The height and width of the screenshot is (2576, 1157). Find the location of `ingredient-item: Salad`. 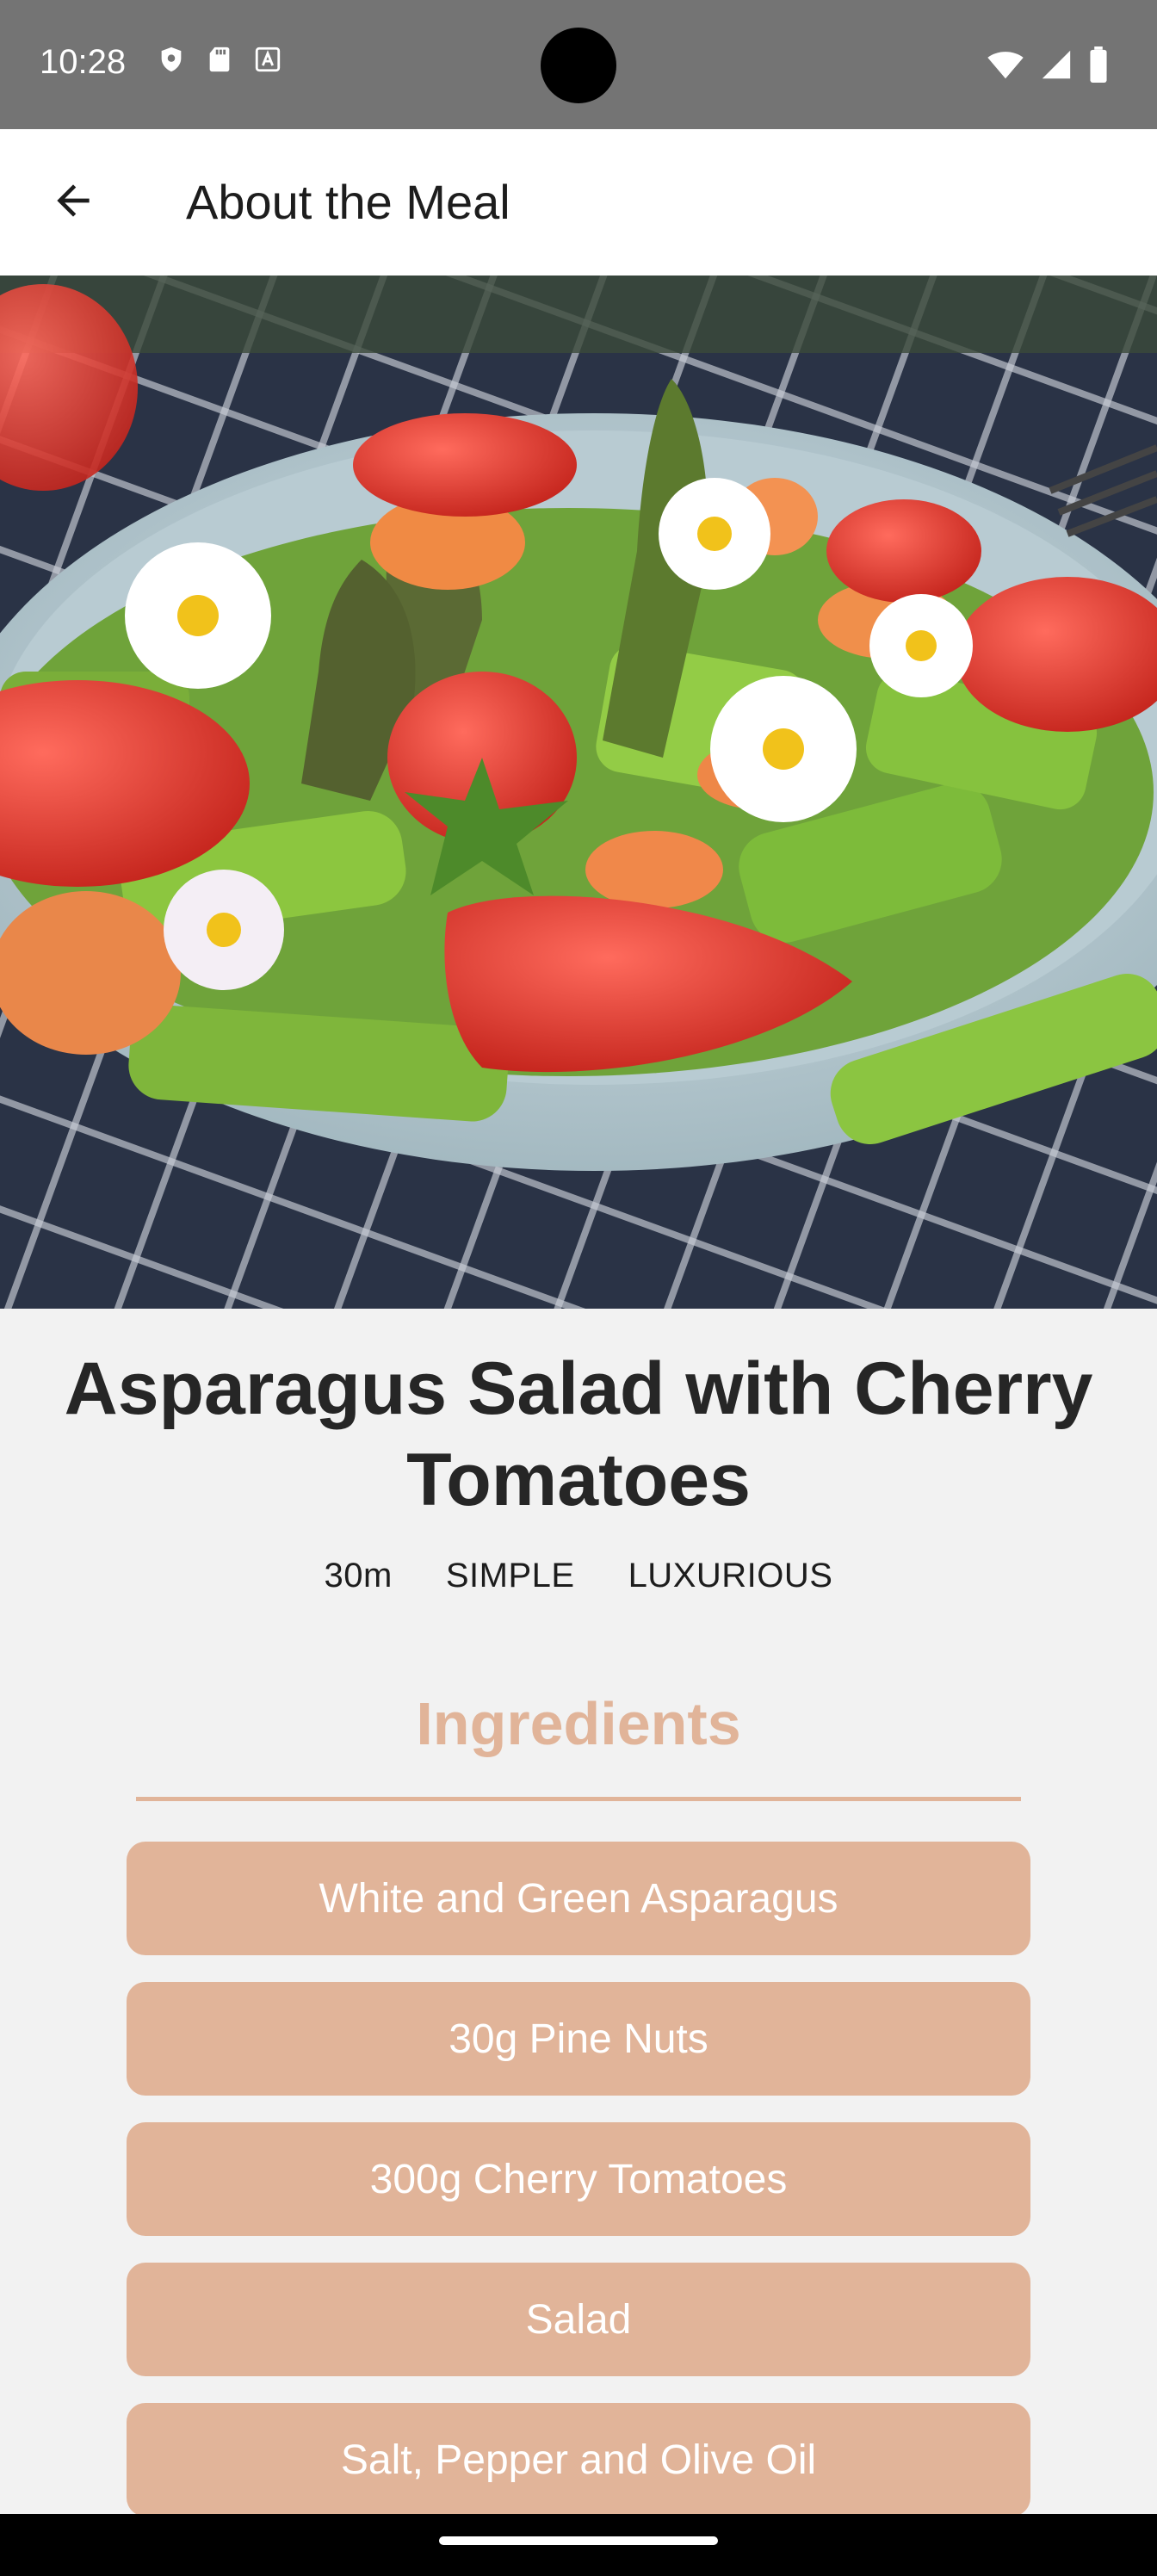

ingredient-item: Salad is located at coordinates (579, 2319).